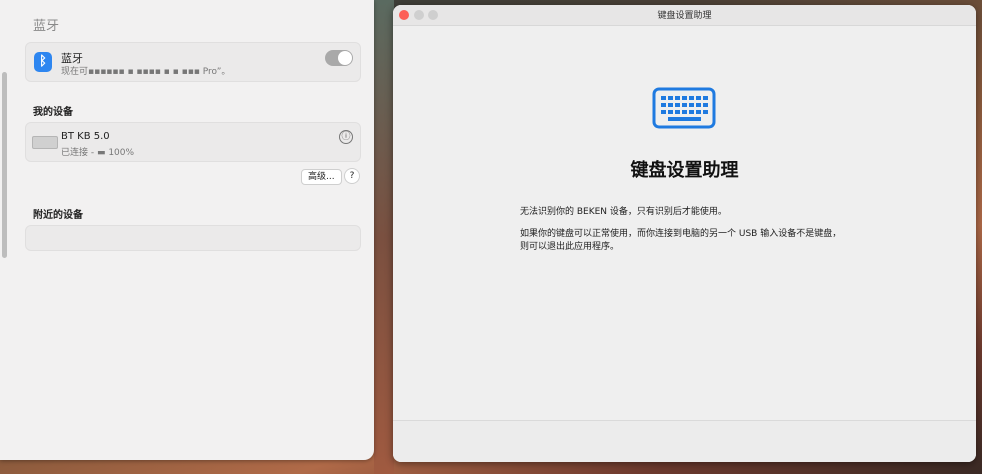 This screenshot has width=982, height=474. Describe the element at coordinates (53, 112) in the screenshot. I see `my-devices-heading: 我的设备` at that location.